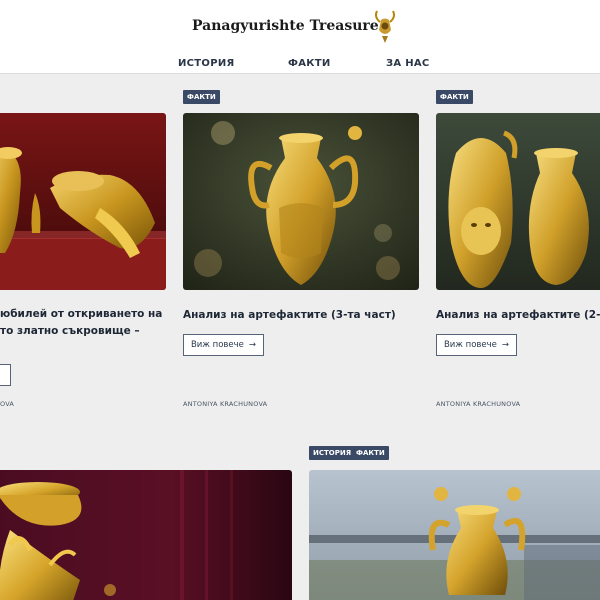  What do you see at coordinates (217, 345) in the screenshot?
I see `card-2-more-label: Виж повече` at bounding box center [217, 345].